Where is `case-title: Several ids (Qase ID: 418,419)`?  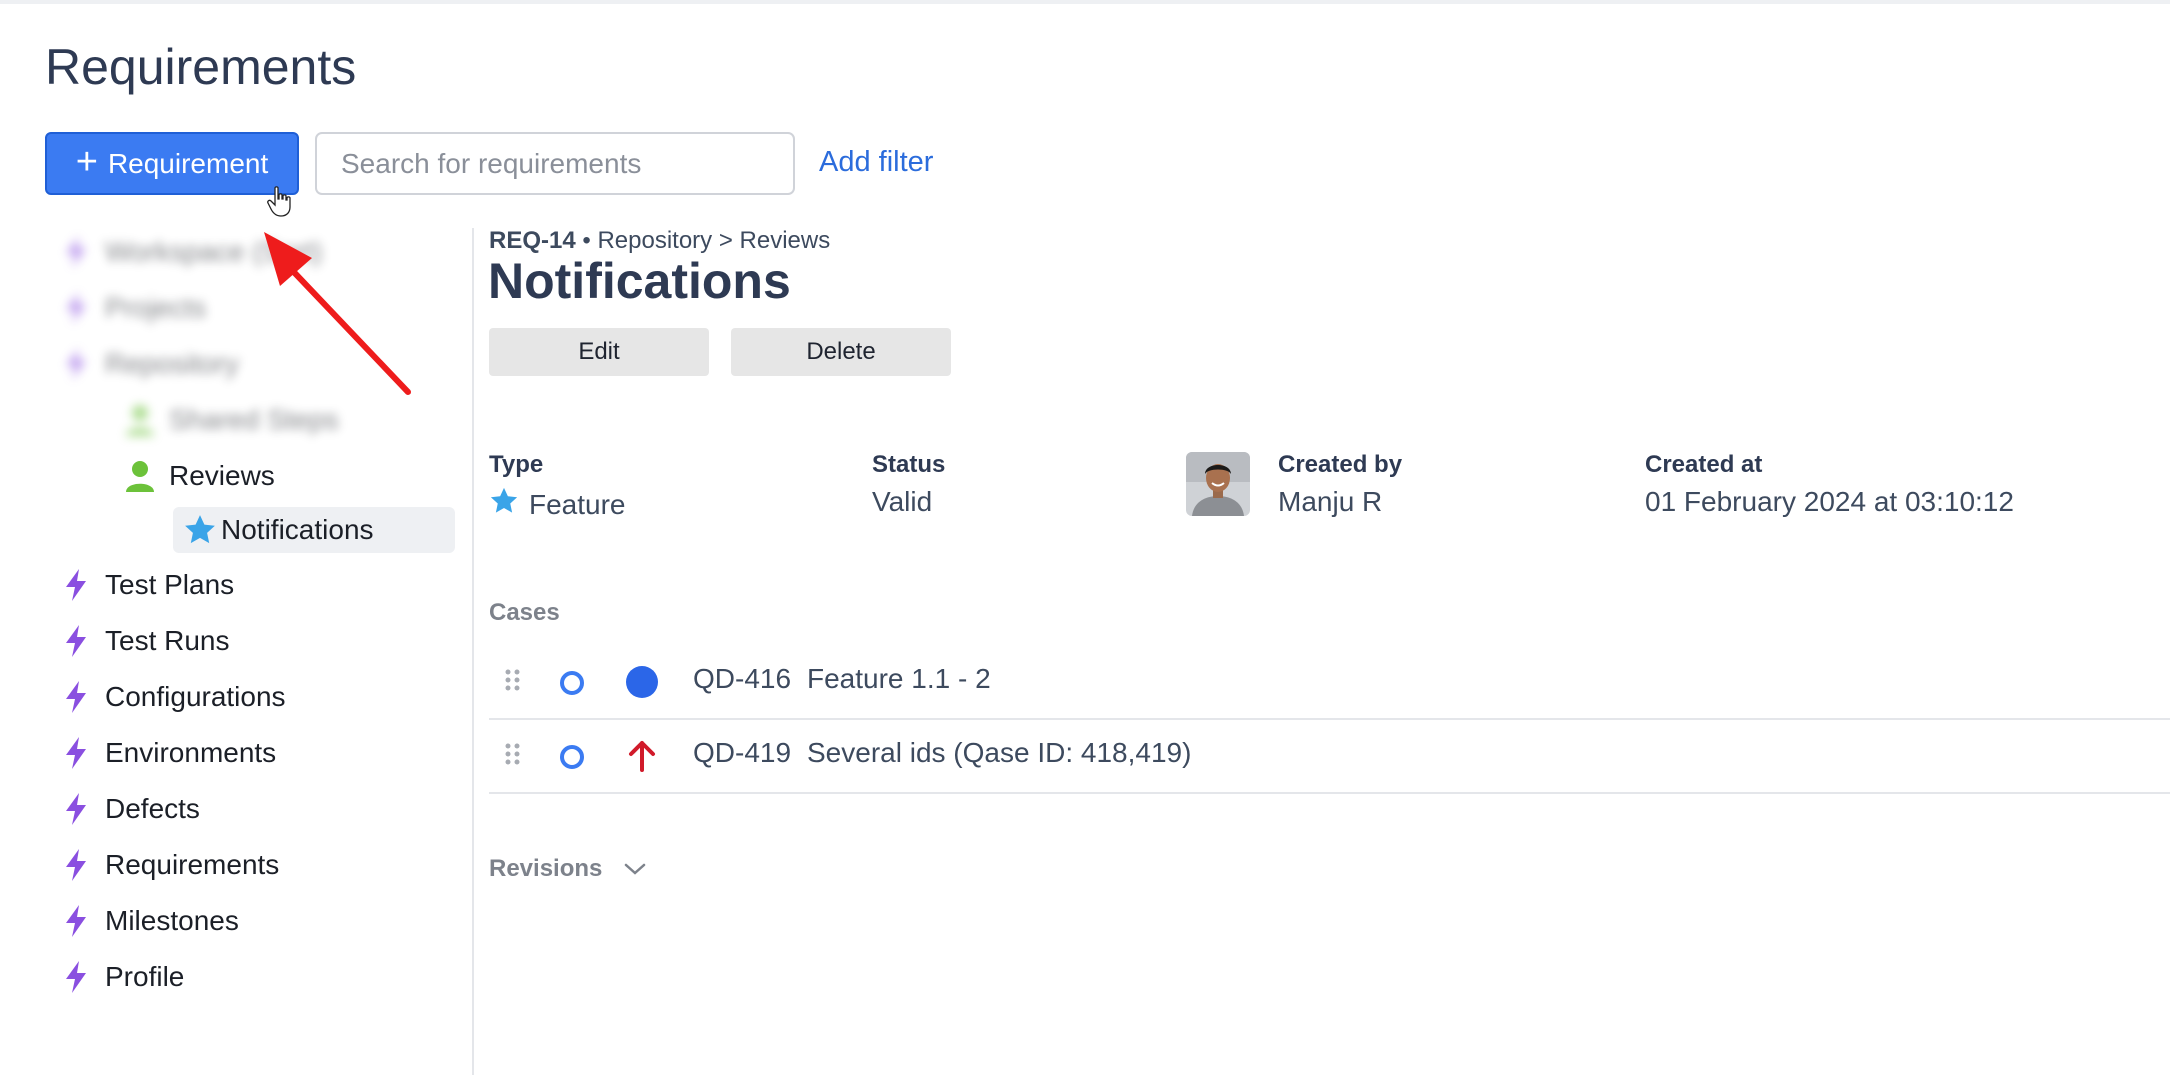
case-title: Several ids (Qase ID: 418,419) is located at coordinates (999, 753).